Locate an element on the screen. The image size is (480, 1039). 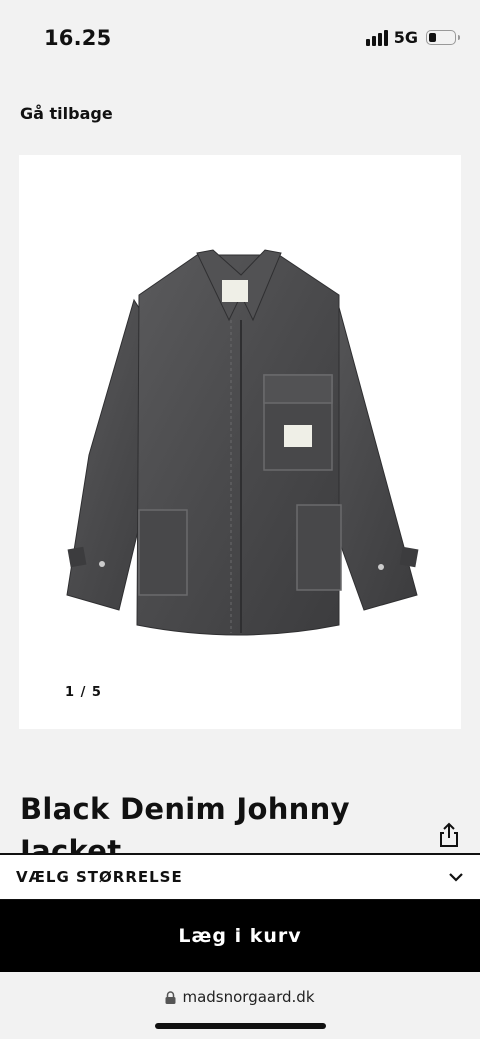
chevron-down-icon is located at coordinates (456, 877).